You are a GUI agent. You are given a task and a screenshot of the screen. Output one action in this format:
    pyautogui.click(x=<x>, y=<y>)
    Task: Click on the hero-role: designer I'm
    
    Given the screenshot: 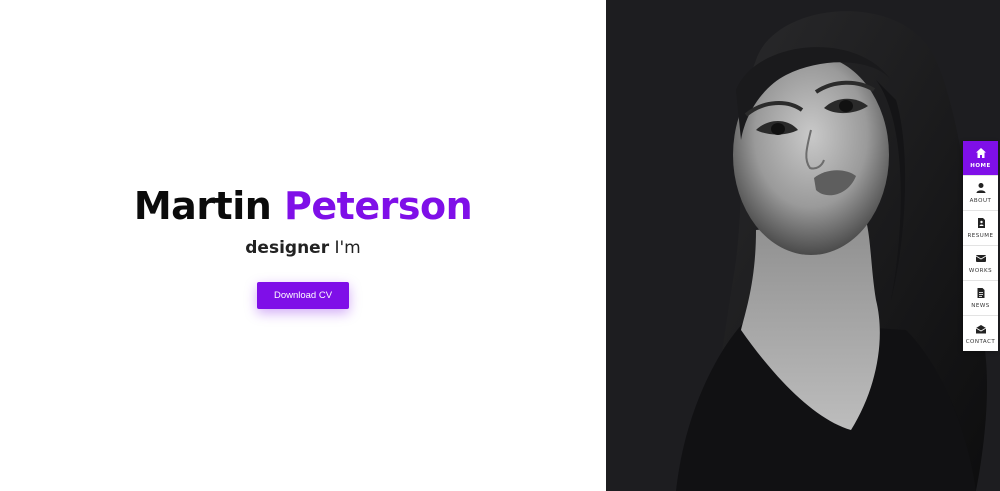 What is the action you would take?
    pyautogui.click(x=303, y=248)
    